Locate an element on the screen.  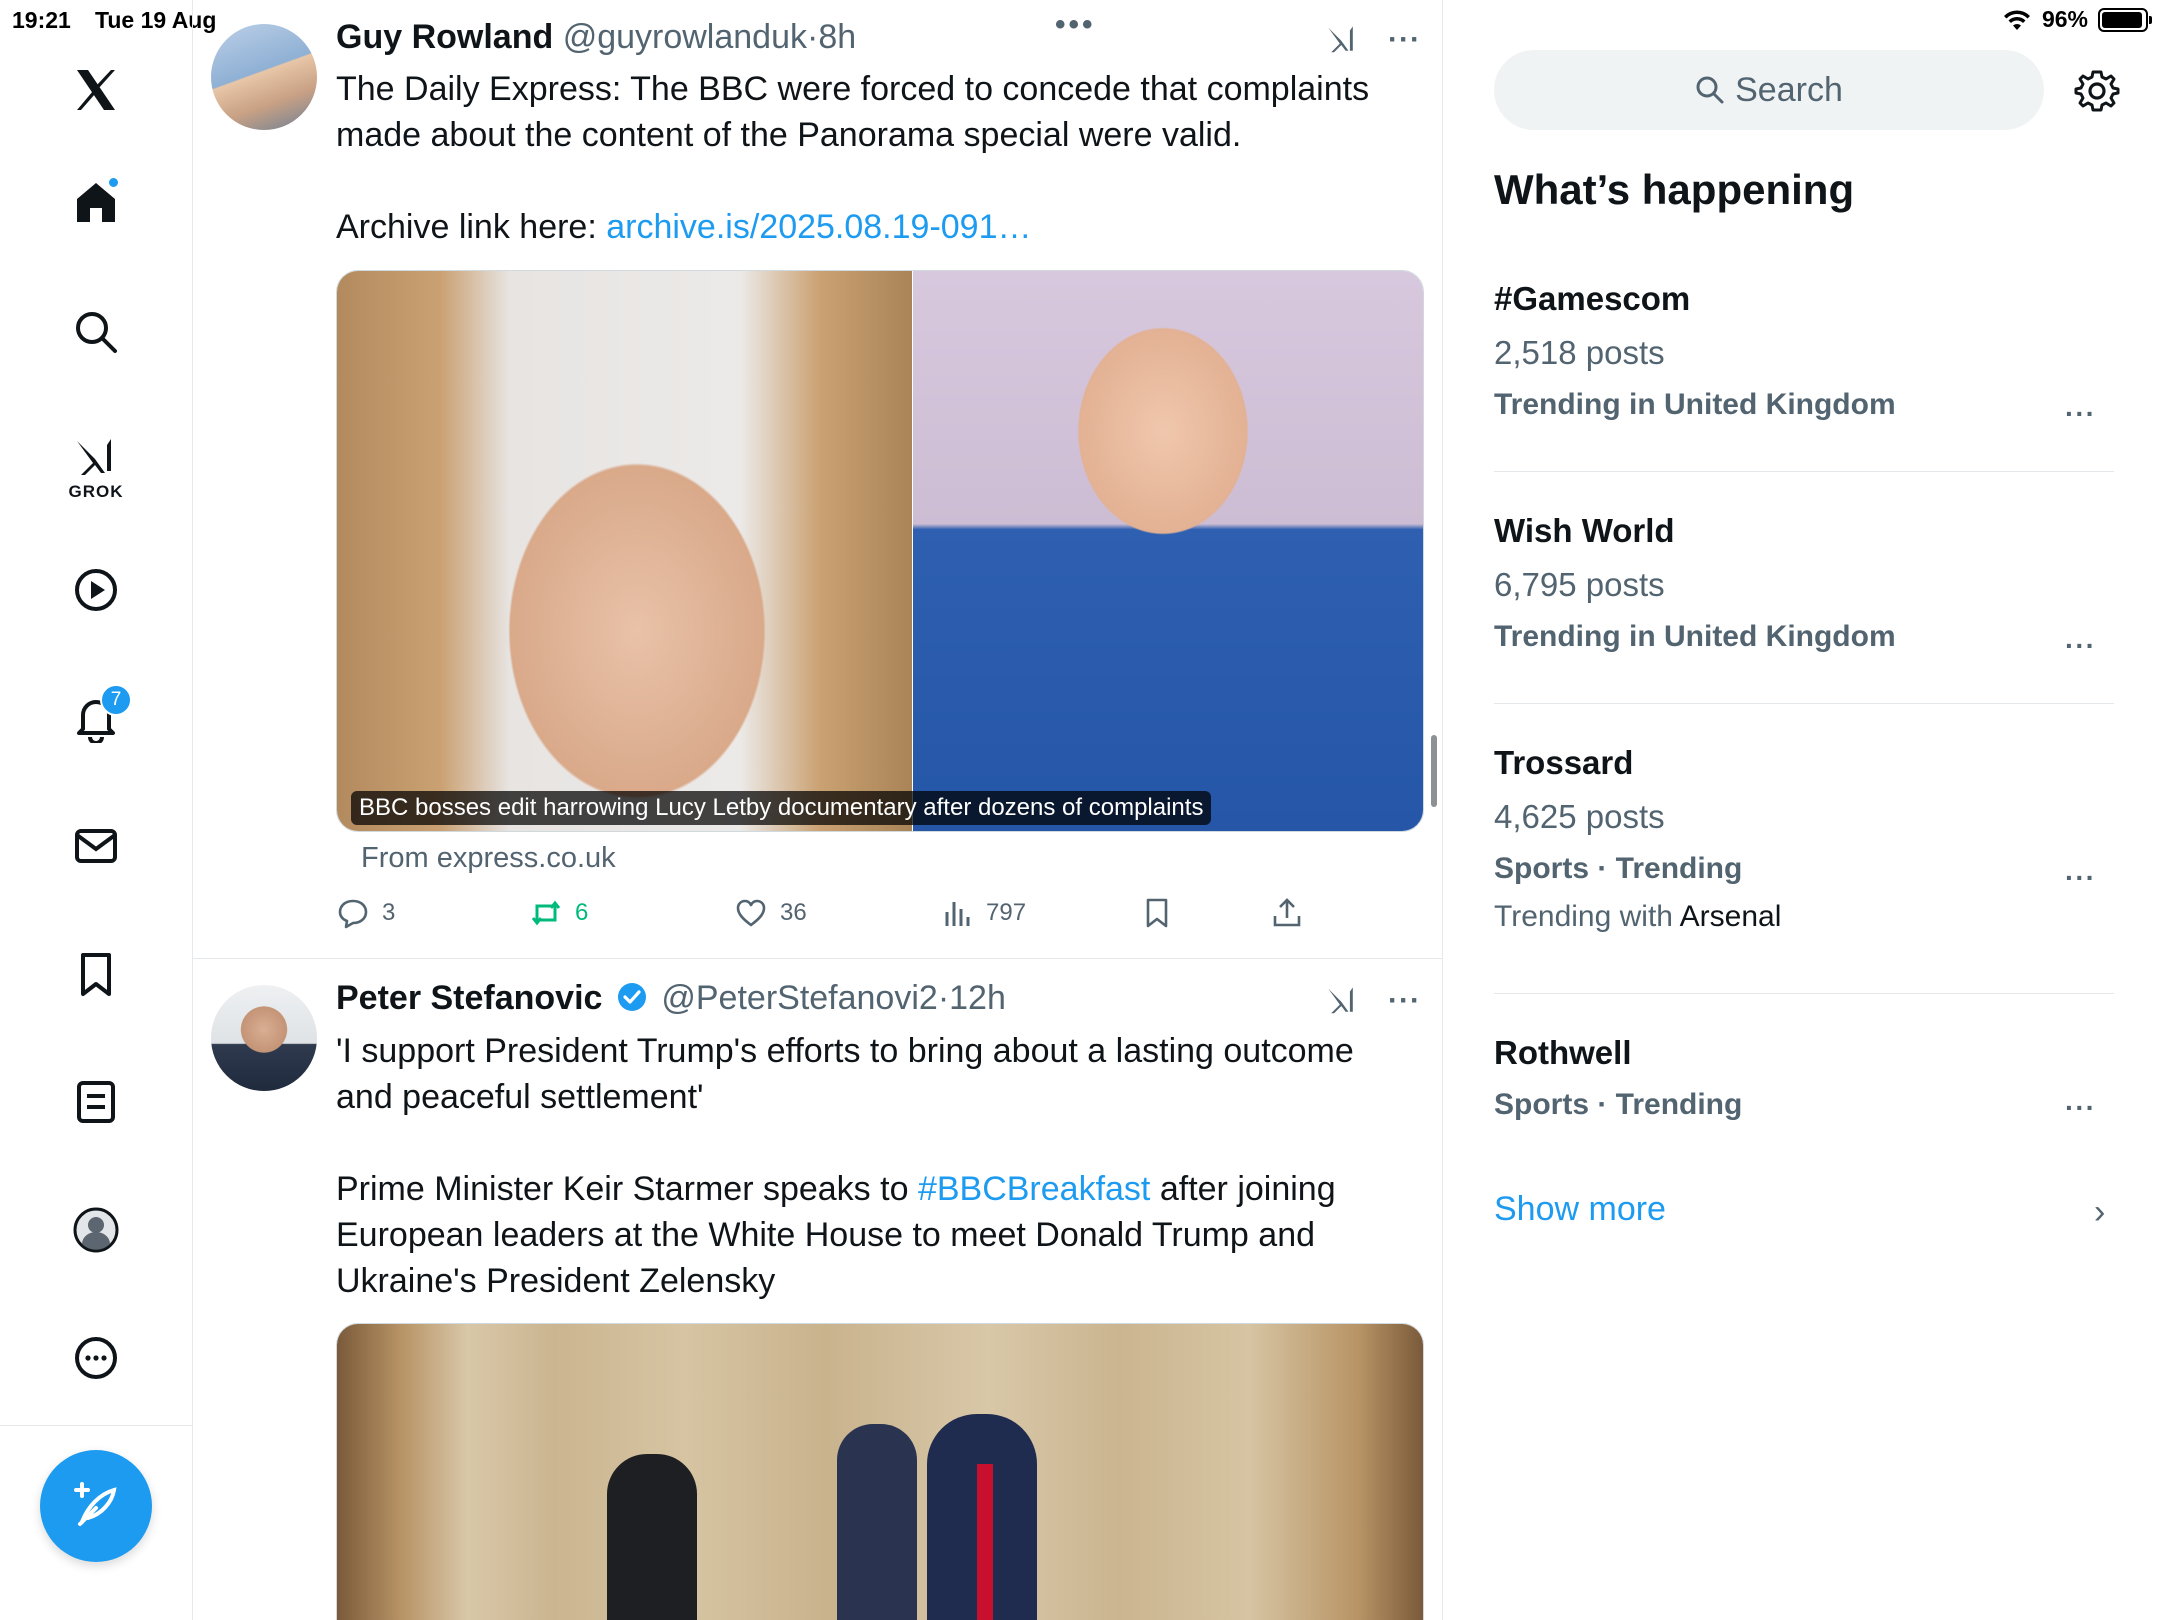
repost-icon is located at coordinates (546, 913).